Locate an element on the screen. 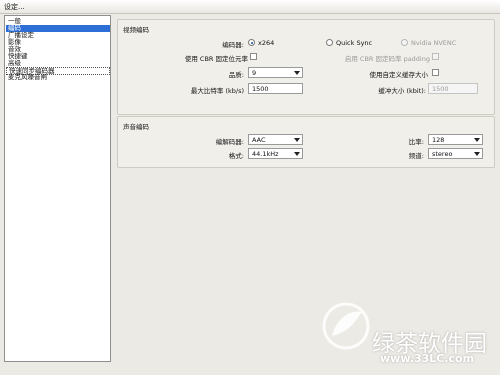 This screenshot has height=375, width=500. use-cbr-label: 使用 CBR 固定位元率 is located at coordinates (216, 59).